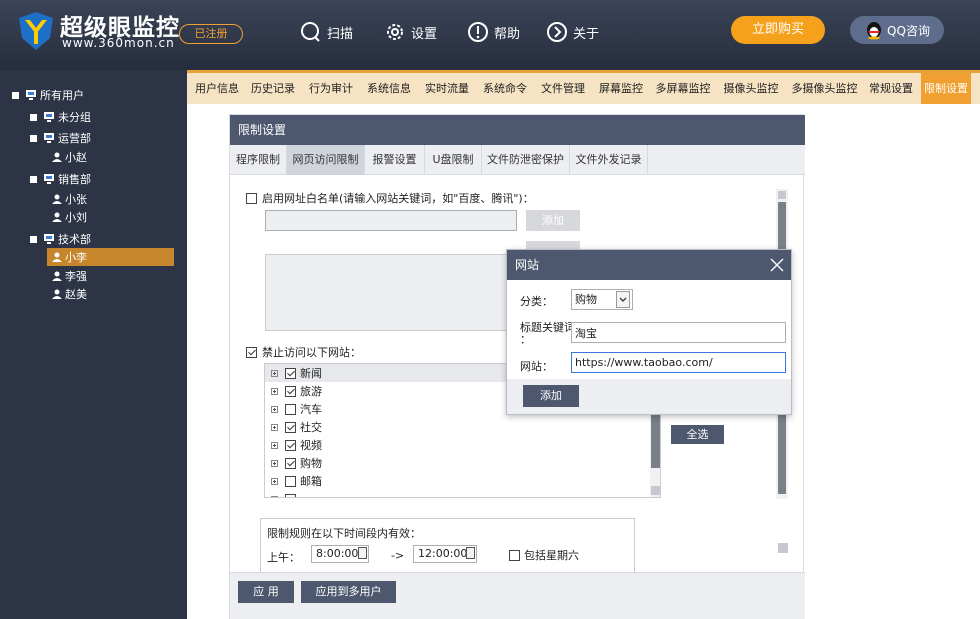 The image size is (980, 619). I want to click on whitelist-checkbox, so click(251, 198).